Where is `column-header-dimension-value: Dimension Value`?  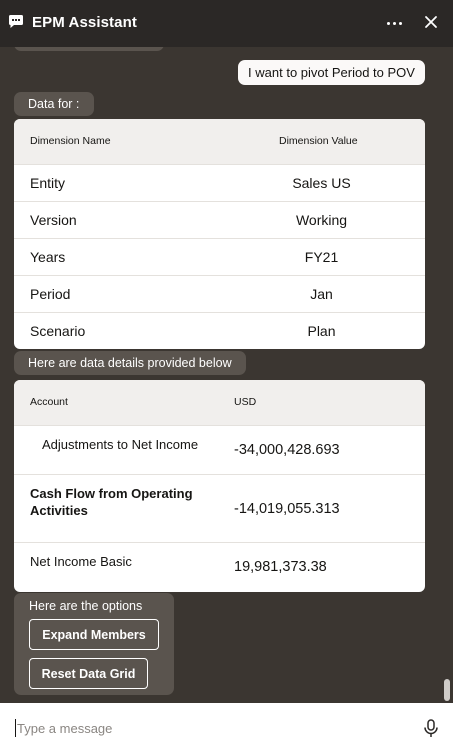 column-header-dimension-value: Dimension Value is located at coordinates (318, 141).